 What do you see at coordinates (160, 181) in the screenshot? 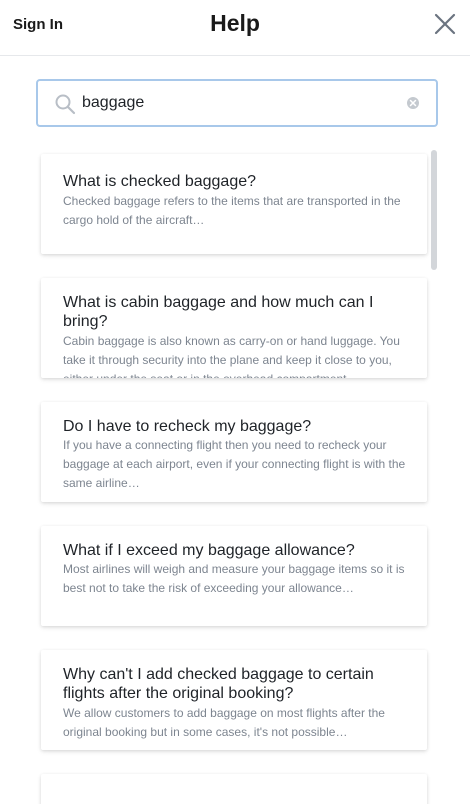
I see `faq-question: What is checked baggage?` at bounding box center [160, 181].